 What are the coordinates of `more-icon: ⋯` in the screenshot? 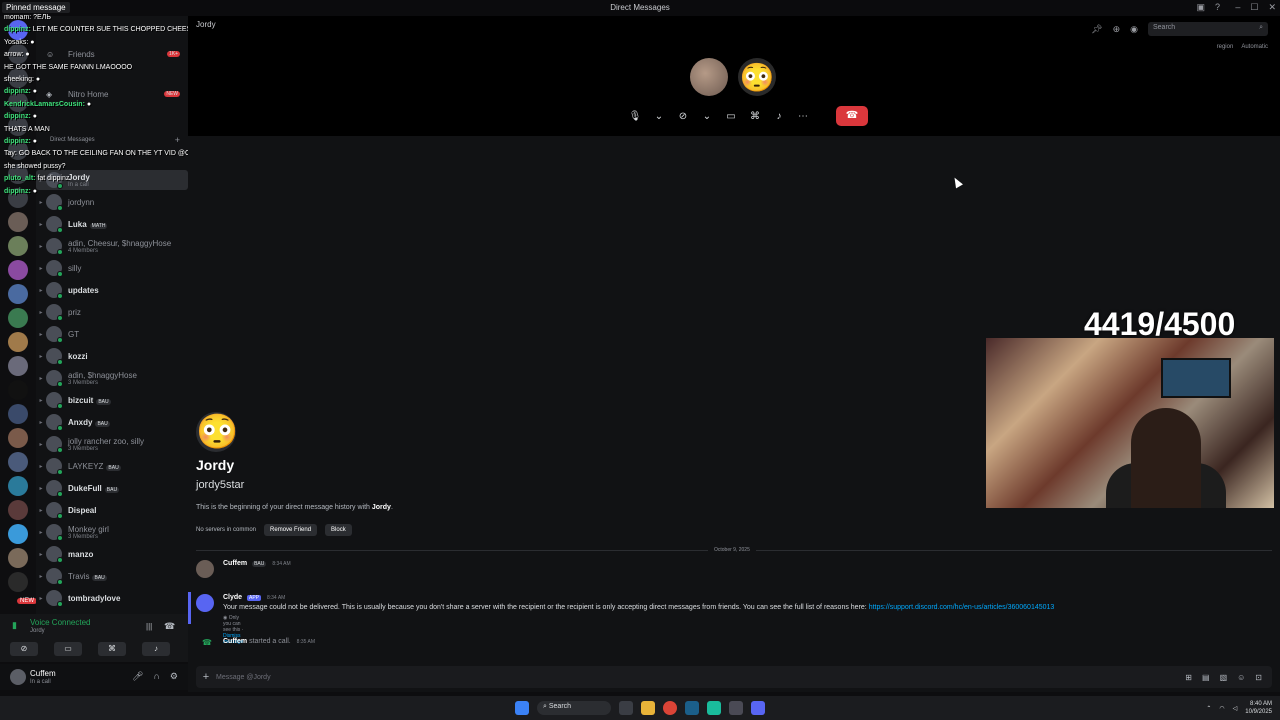 It's located at (803, 116).